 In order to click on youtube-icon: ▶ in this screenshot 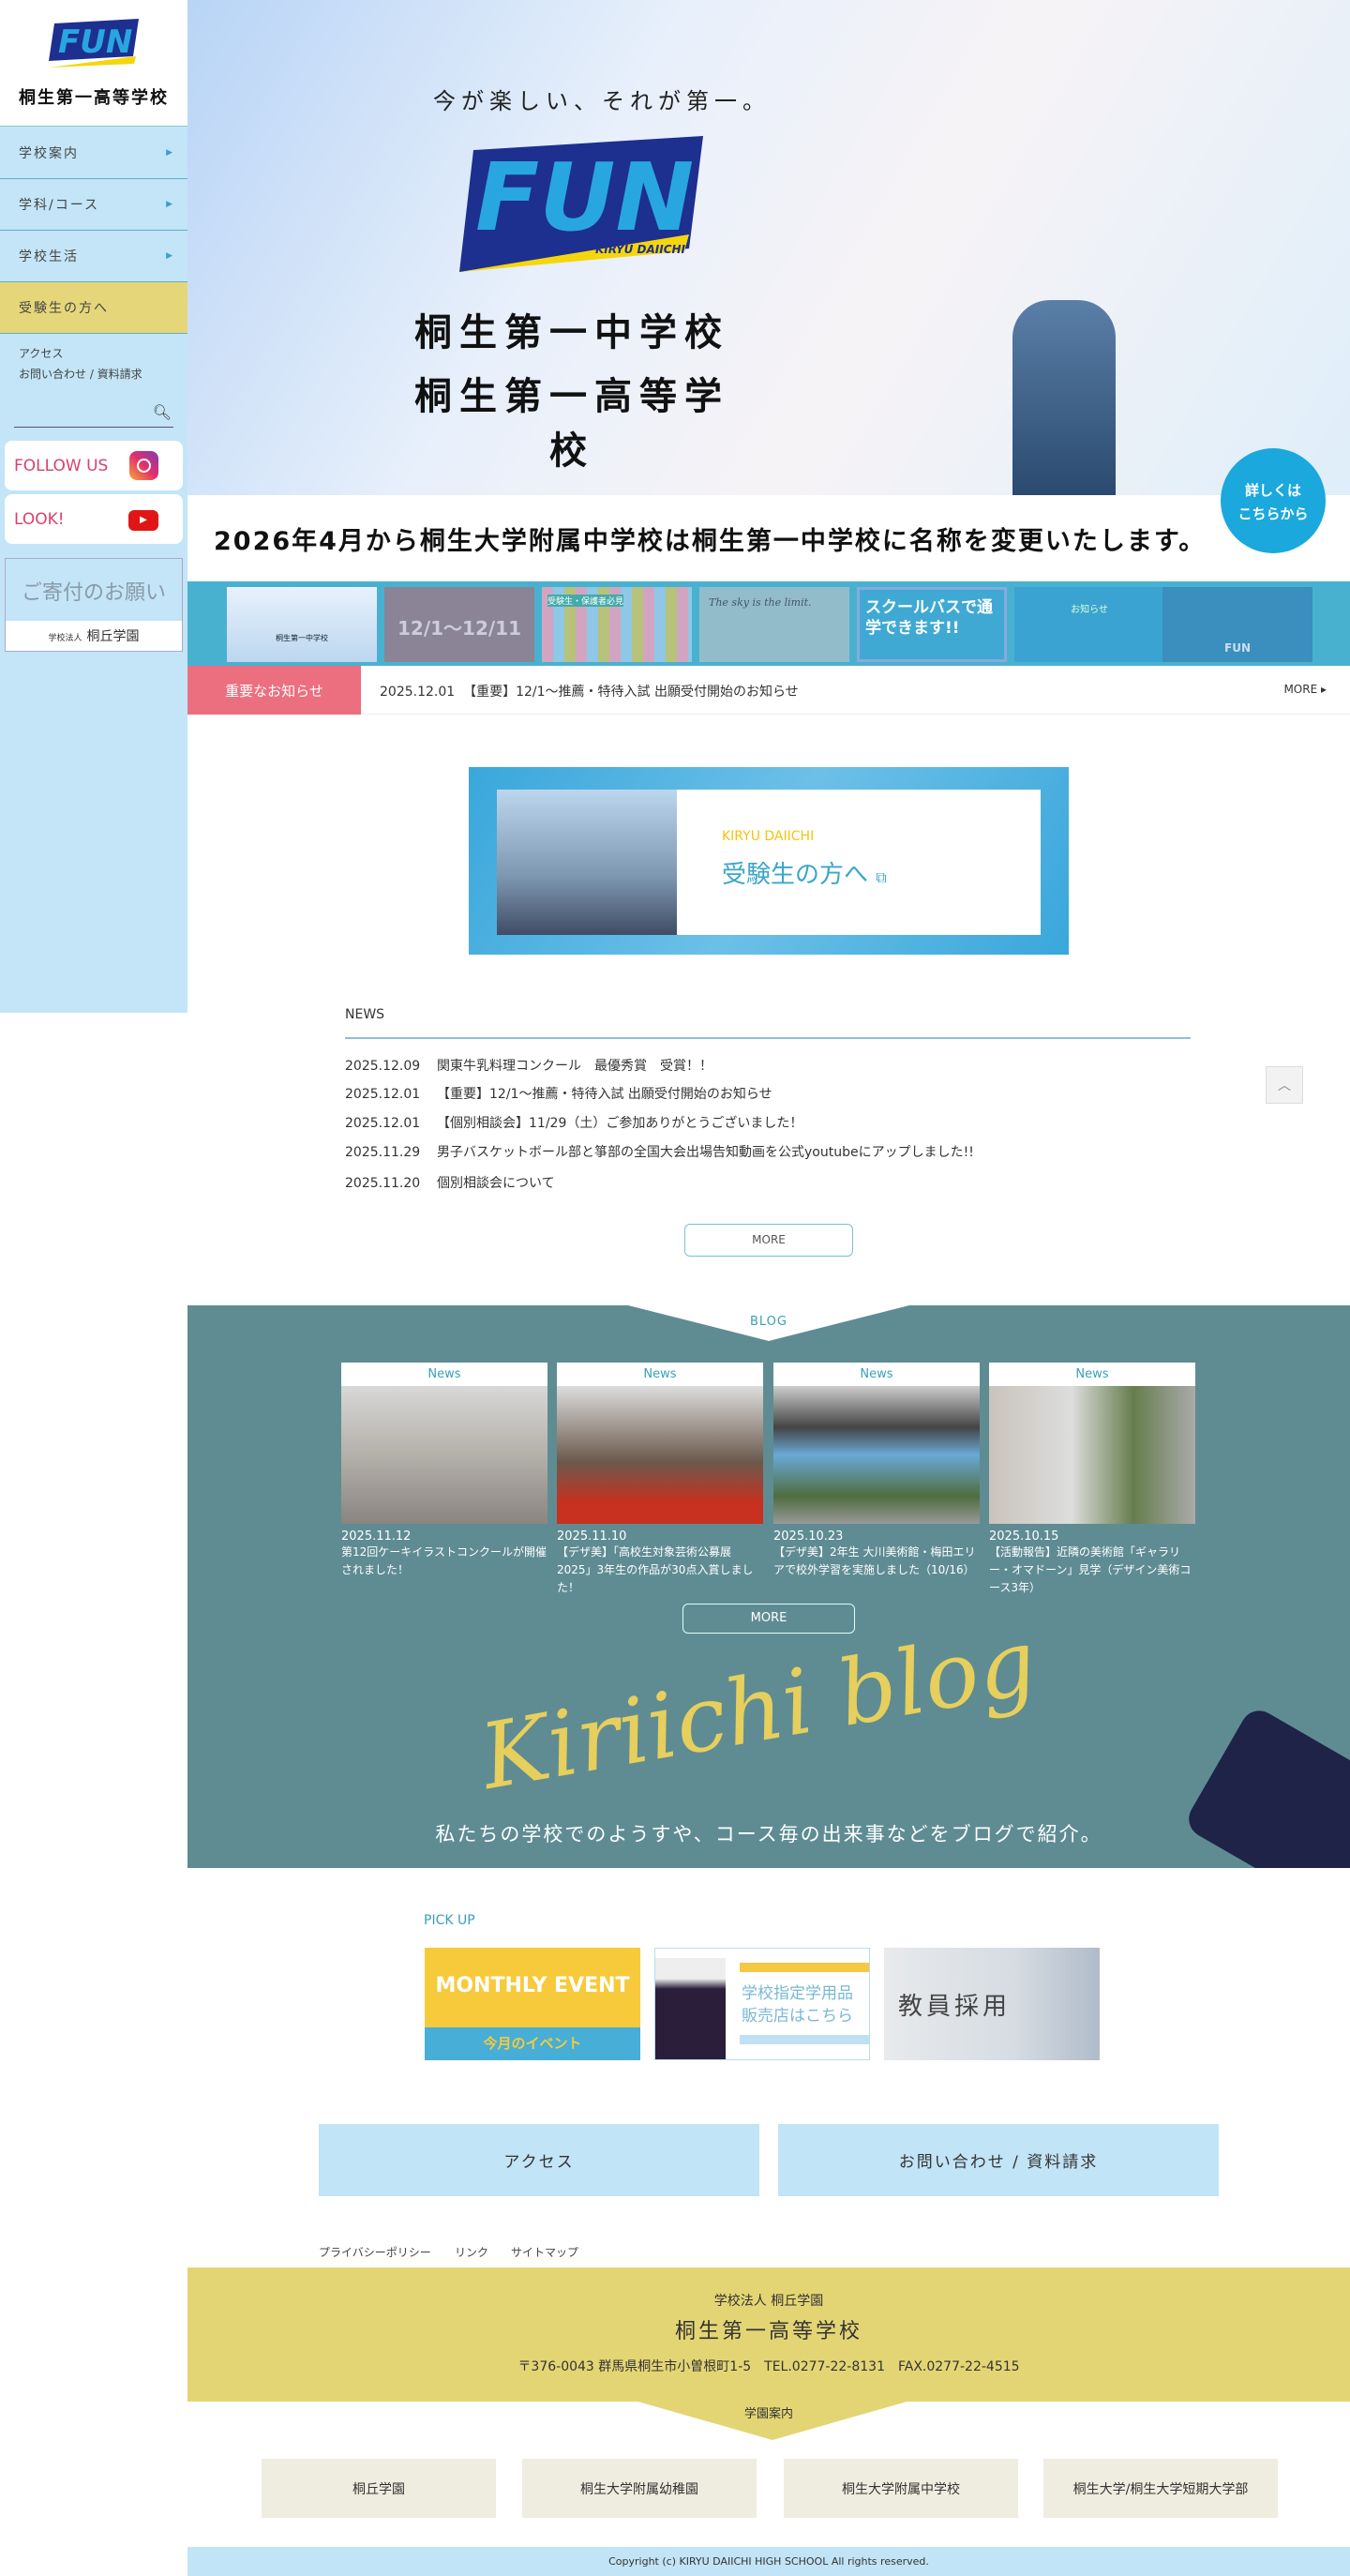, I will do `click(143, 520)`.